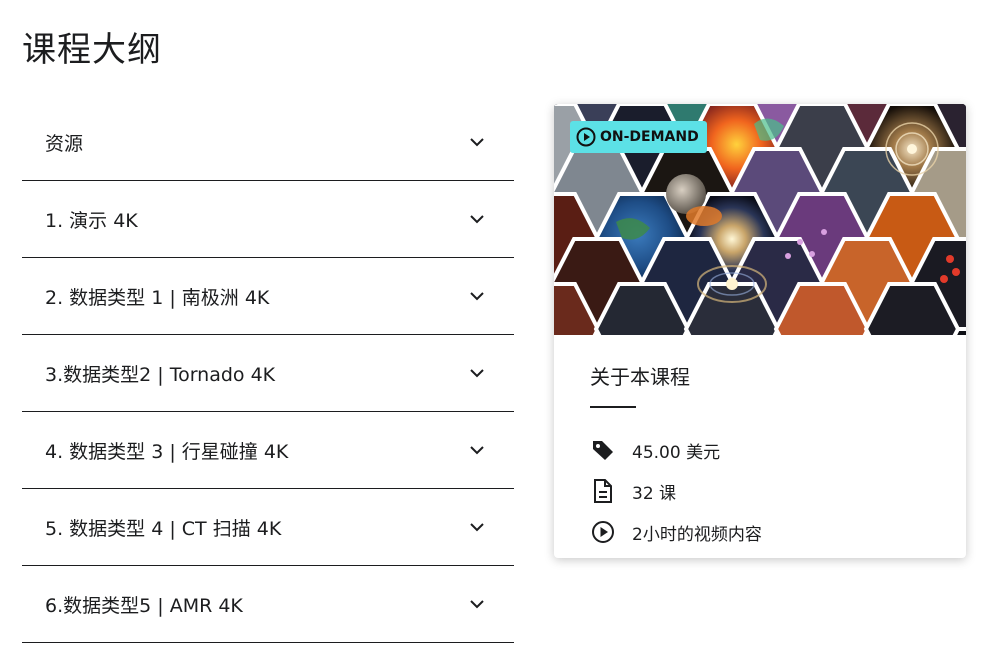 The height and width of the screenshot is (650, 1000). I want to click on section-antarctica: 2. 数据类型 1 | 南极洲 4K, so click(268, 296).